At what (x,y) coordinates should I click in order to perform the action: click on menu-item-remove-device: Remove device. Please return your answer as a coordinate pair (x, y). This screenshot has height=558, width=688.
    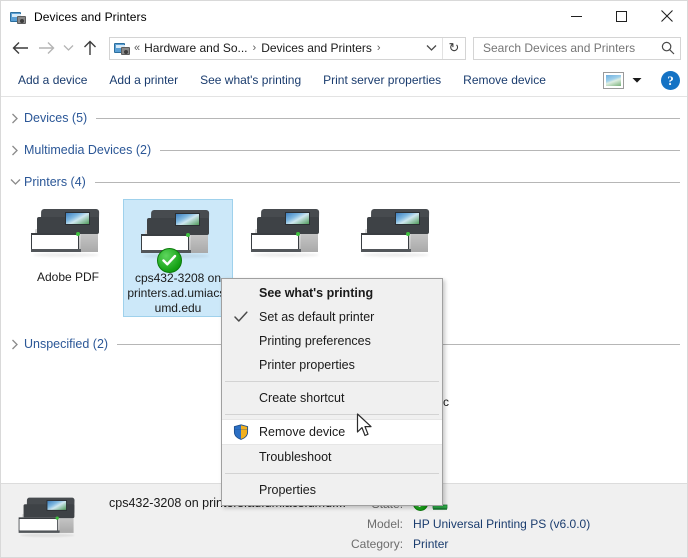
    Looking at the image, I should click on (332, 432).